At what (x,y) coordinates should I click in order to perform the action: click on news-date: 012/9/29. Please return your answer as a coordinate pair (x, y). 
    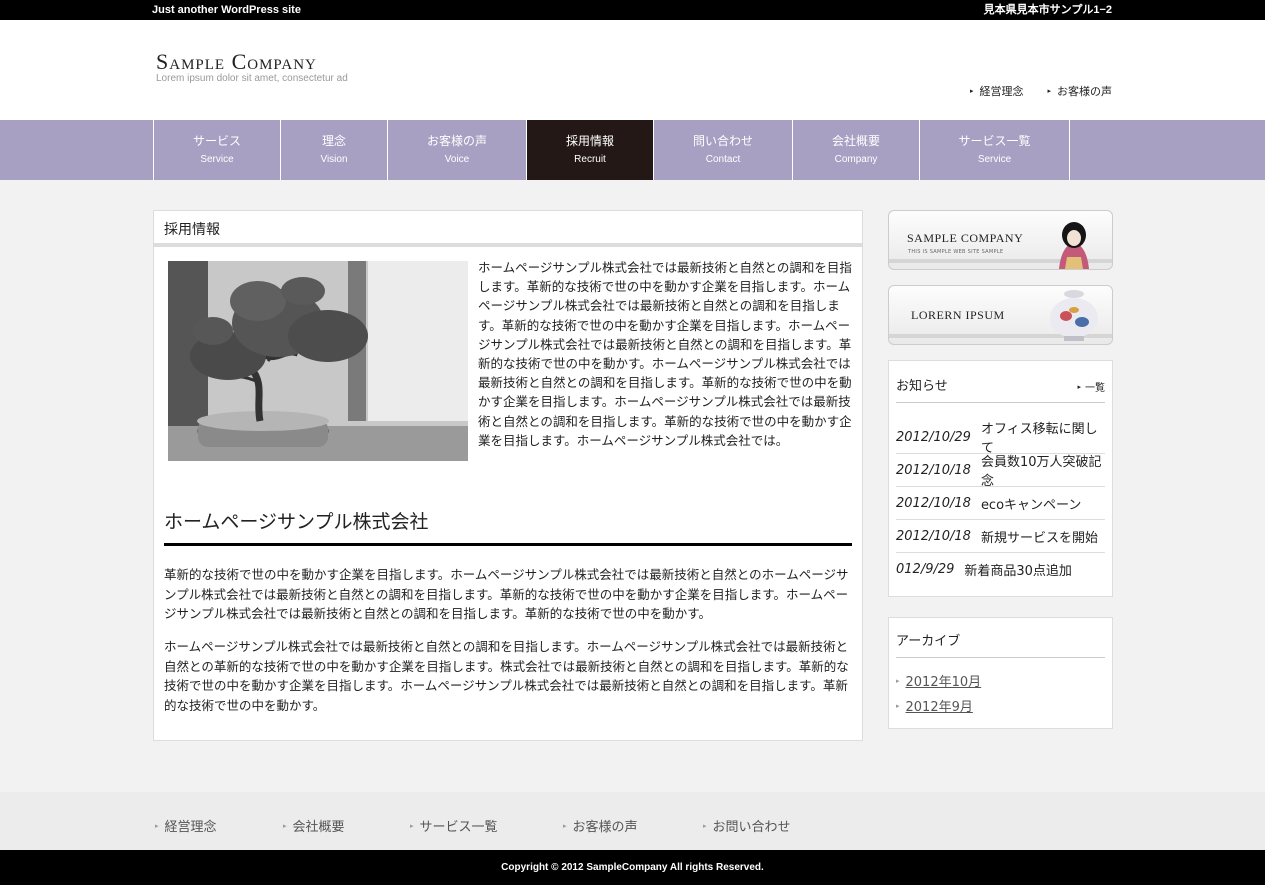
    Looking at the image, I should click on (925, 569).